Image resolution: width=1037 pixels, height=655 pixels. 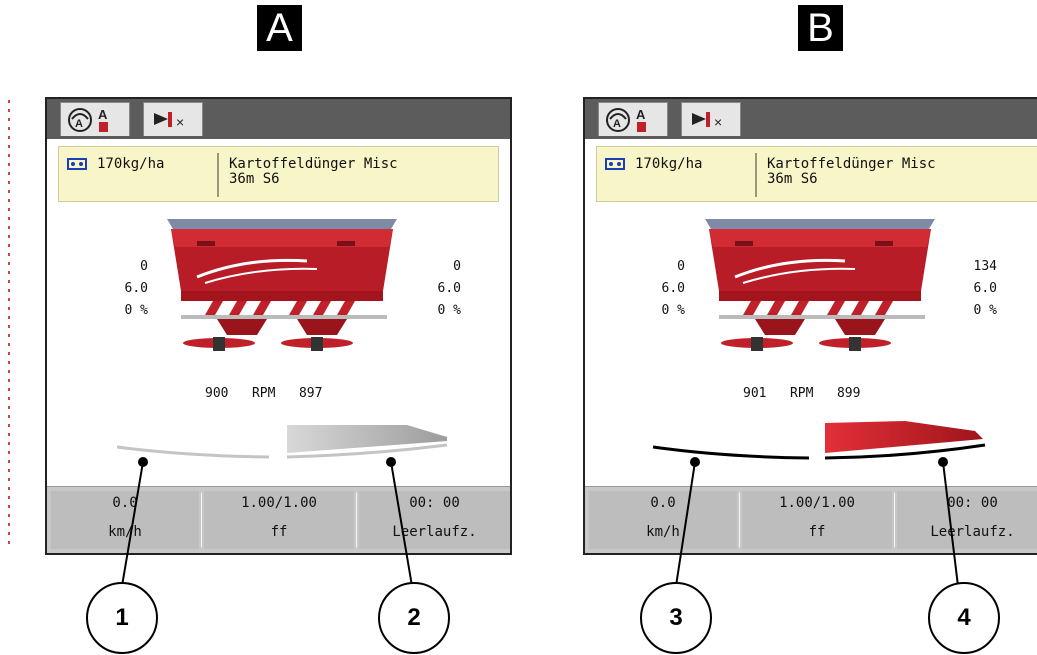 What do you see at coordinates (964, 618) in the screenshot?
I see `callout-4: 4` at bounding box center [964, 618].